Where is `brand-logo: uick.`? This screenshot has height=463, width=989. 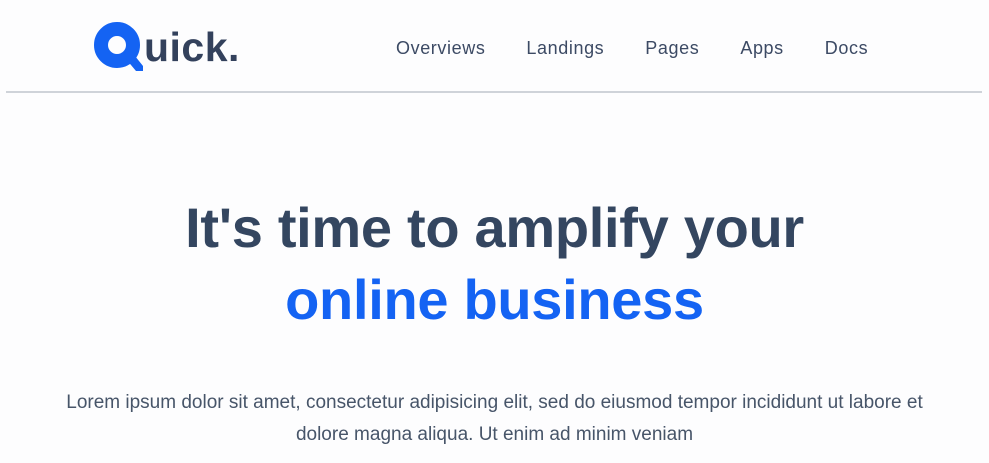
brand-logo: uick. is located at coordinates (166, 46).